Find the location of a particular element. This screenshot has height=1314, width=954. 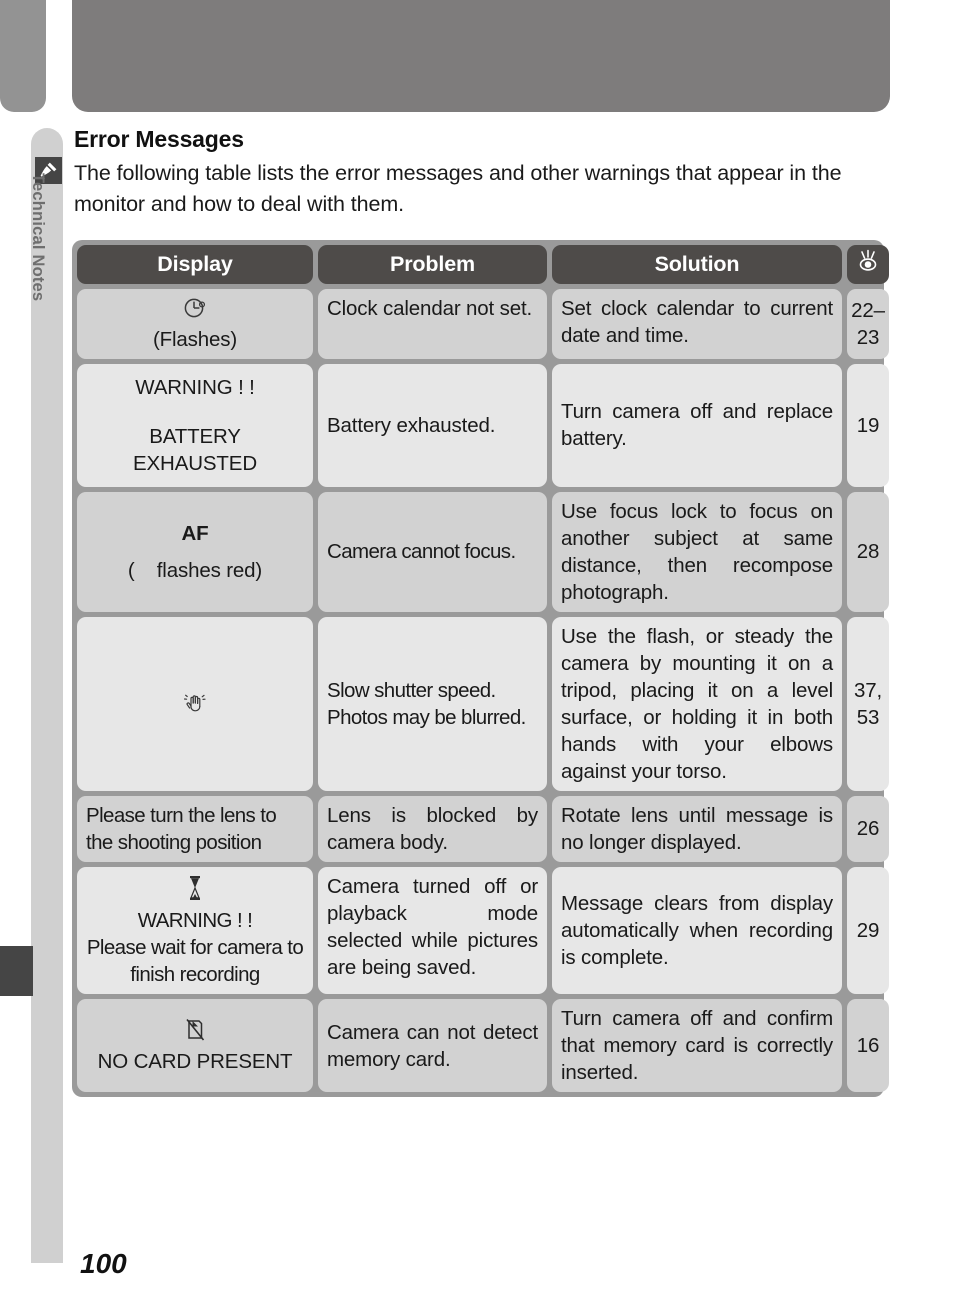

column-header-problem: Problem is located at coordinates (432, 264).